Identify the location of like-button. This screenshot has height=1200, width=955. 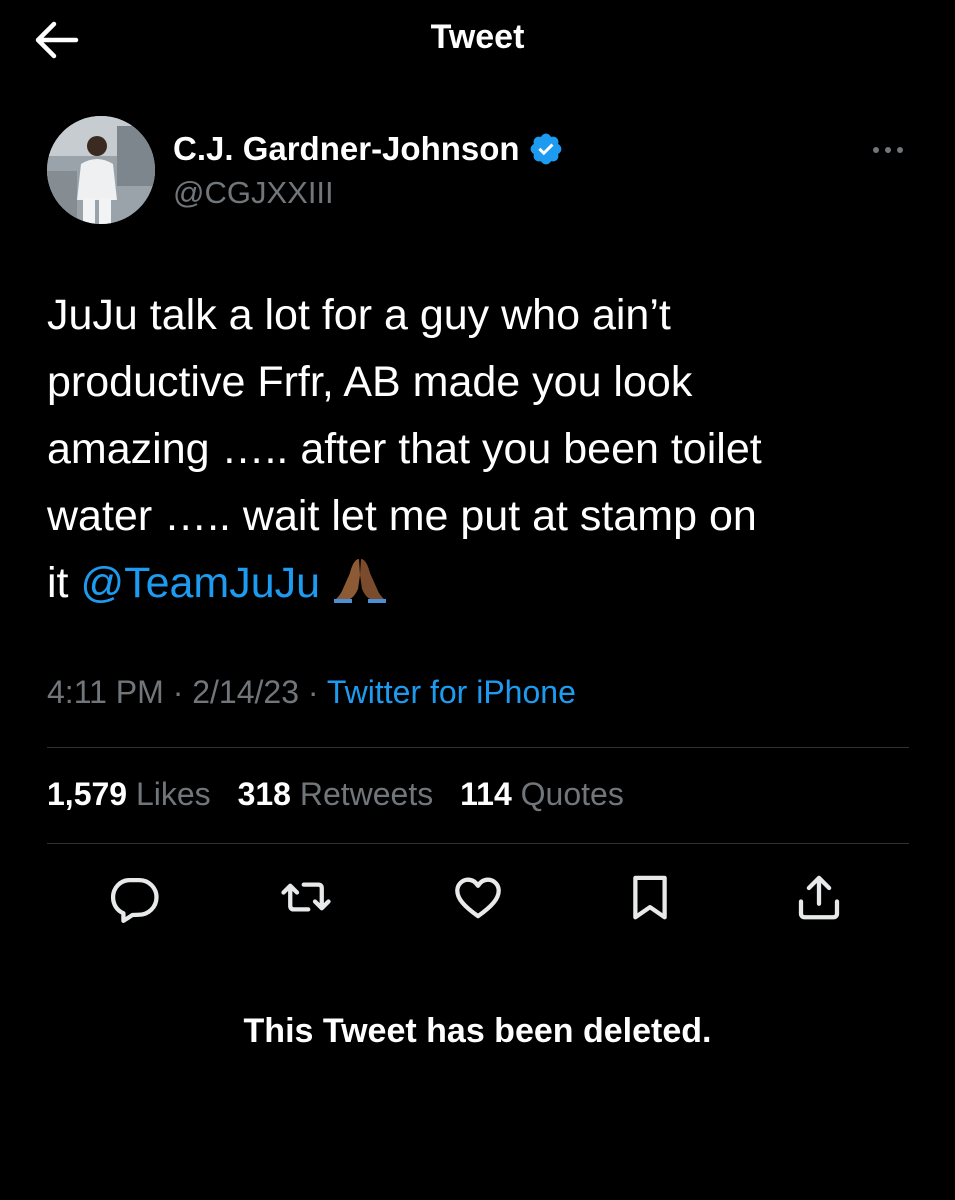
(478, 897).